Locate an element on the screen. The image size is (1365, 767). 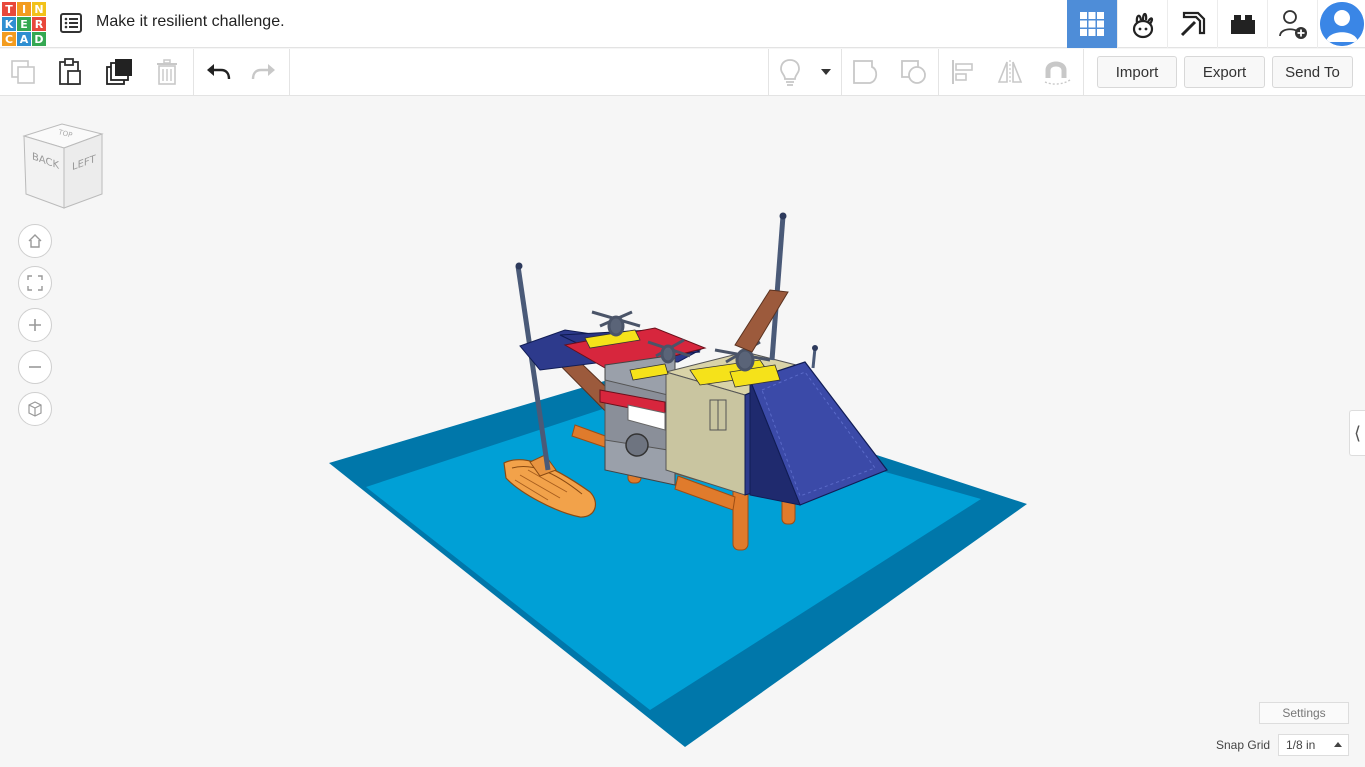
redo-button is located at coordinates (264, 72).